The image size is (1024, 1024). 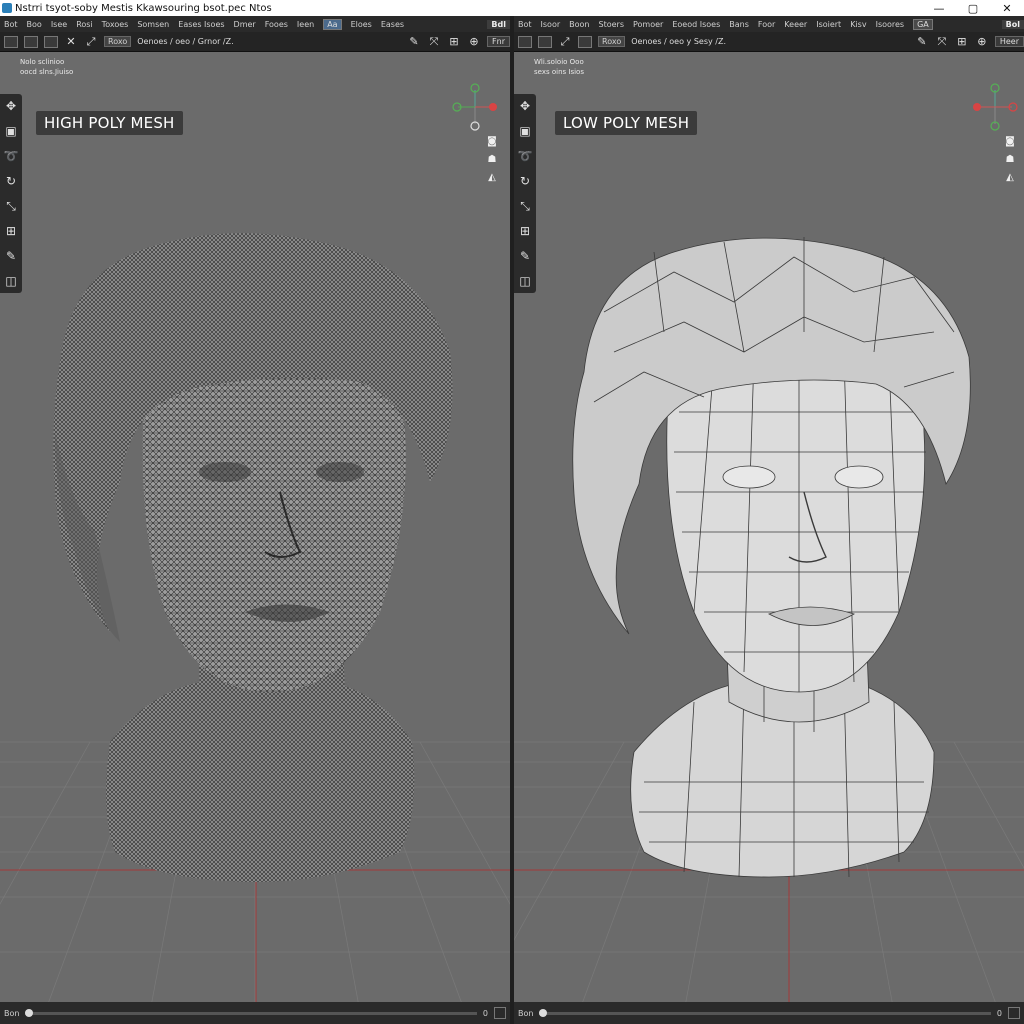 What do you see at coordinates (766, 24) in the screenshot?
I see `menu-item: Foor` at bounding box center [766, 24].